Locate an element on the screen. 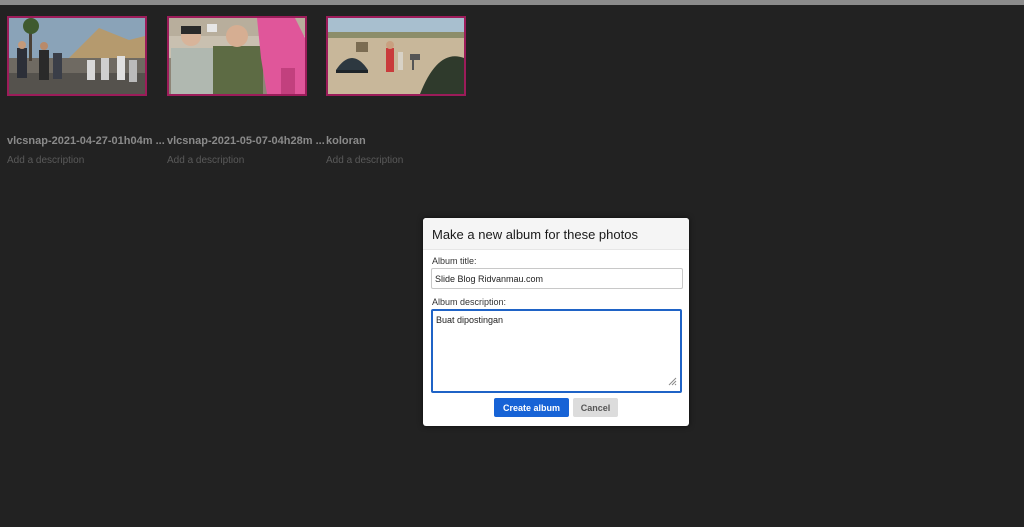 The image size is (1024, 527). album-description-label: Album description: is located at coordinates (469, 302).